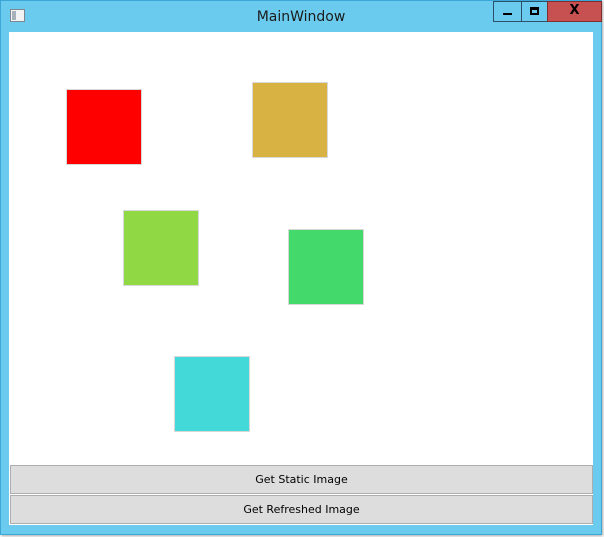 The height and width of the screenshot is (537, 604). I want to click on close-icon: X, so click(574, 10).